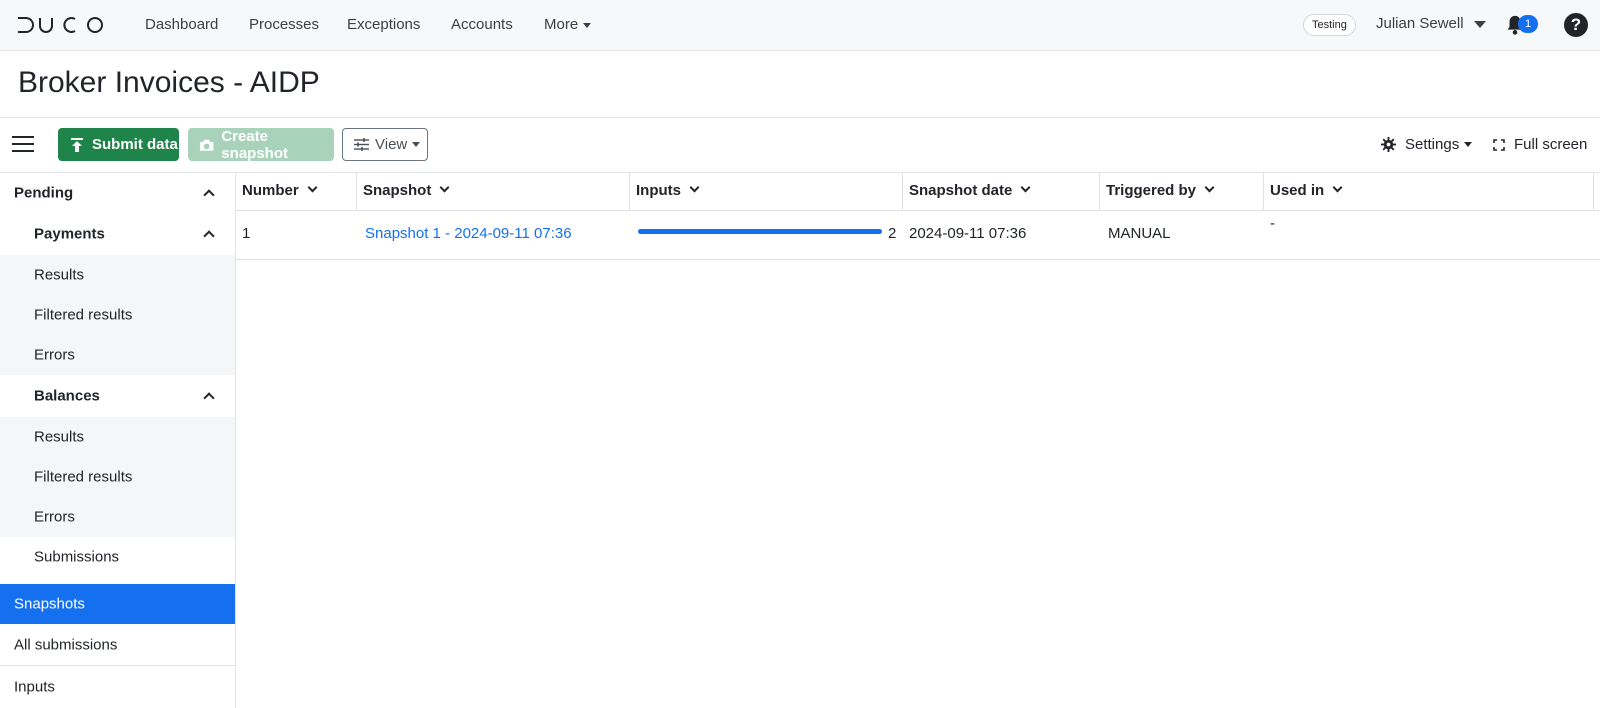 Image resolution: width=1600 pixels, height=708 pixels. What do you see at coordinates (206, 145) in the screenshot?
I see `camera-icon` at bounding box center [206, 145].